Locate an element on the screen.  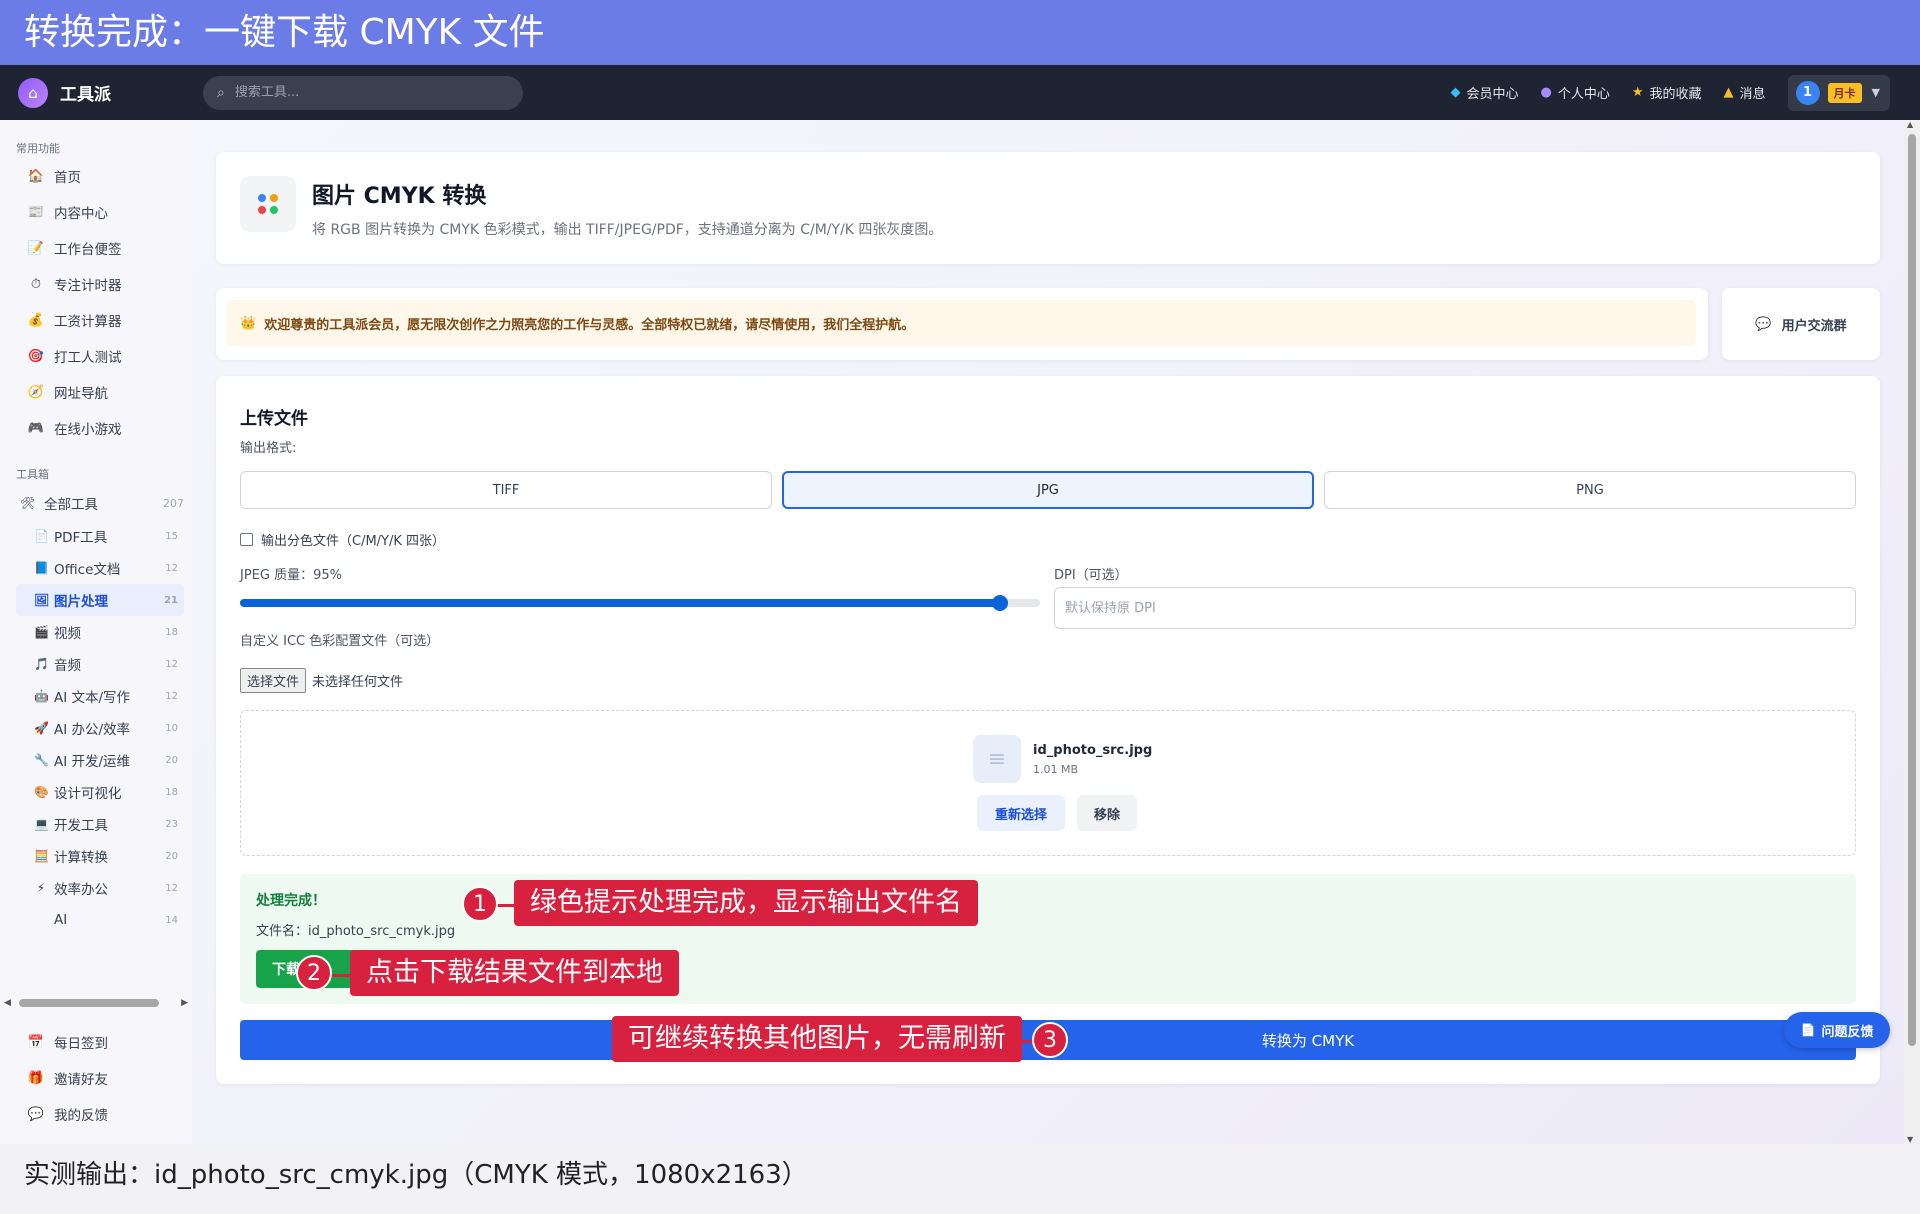
nav-favorites: ★ 我的收藏 is located at coordinates (1667, 92).